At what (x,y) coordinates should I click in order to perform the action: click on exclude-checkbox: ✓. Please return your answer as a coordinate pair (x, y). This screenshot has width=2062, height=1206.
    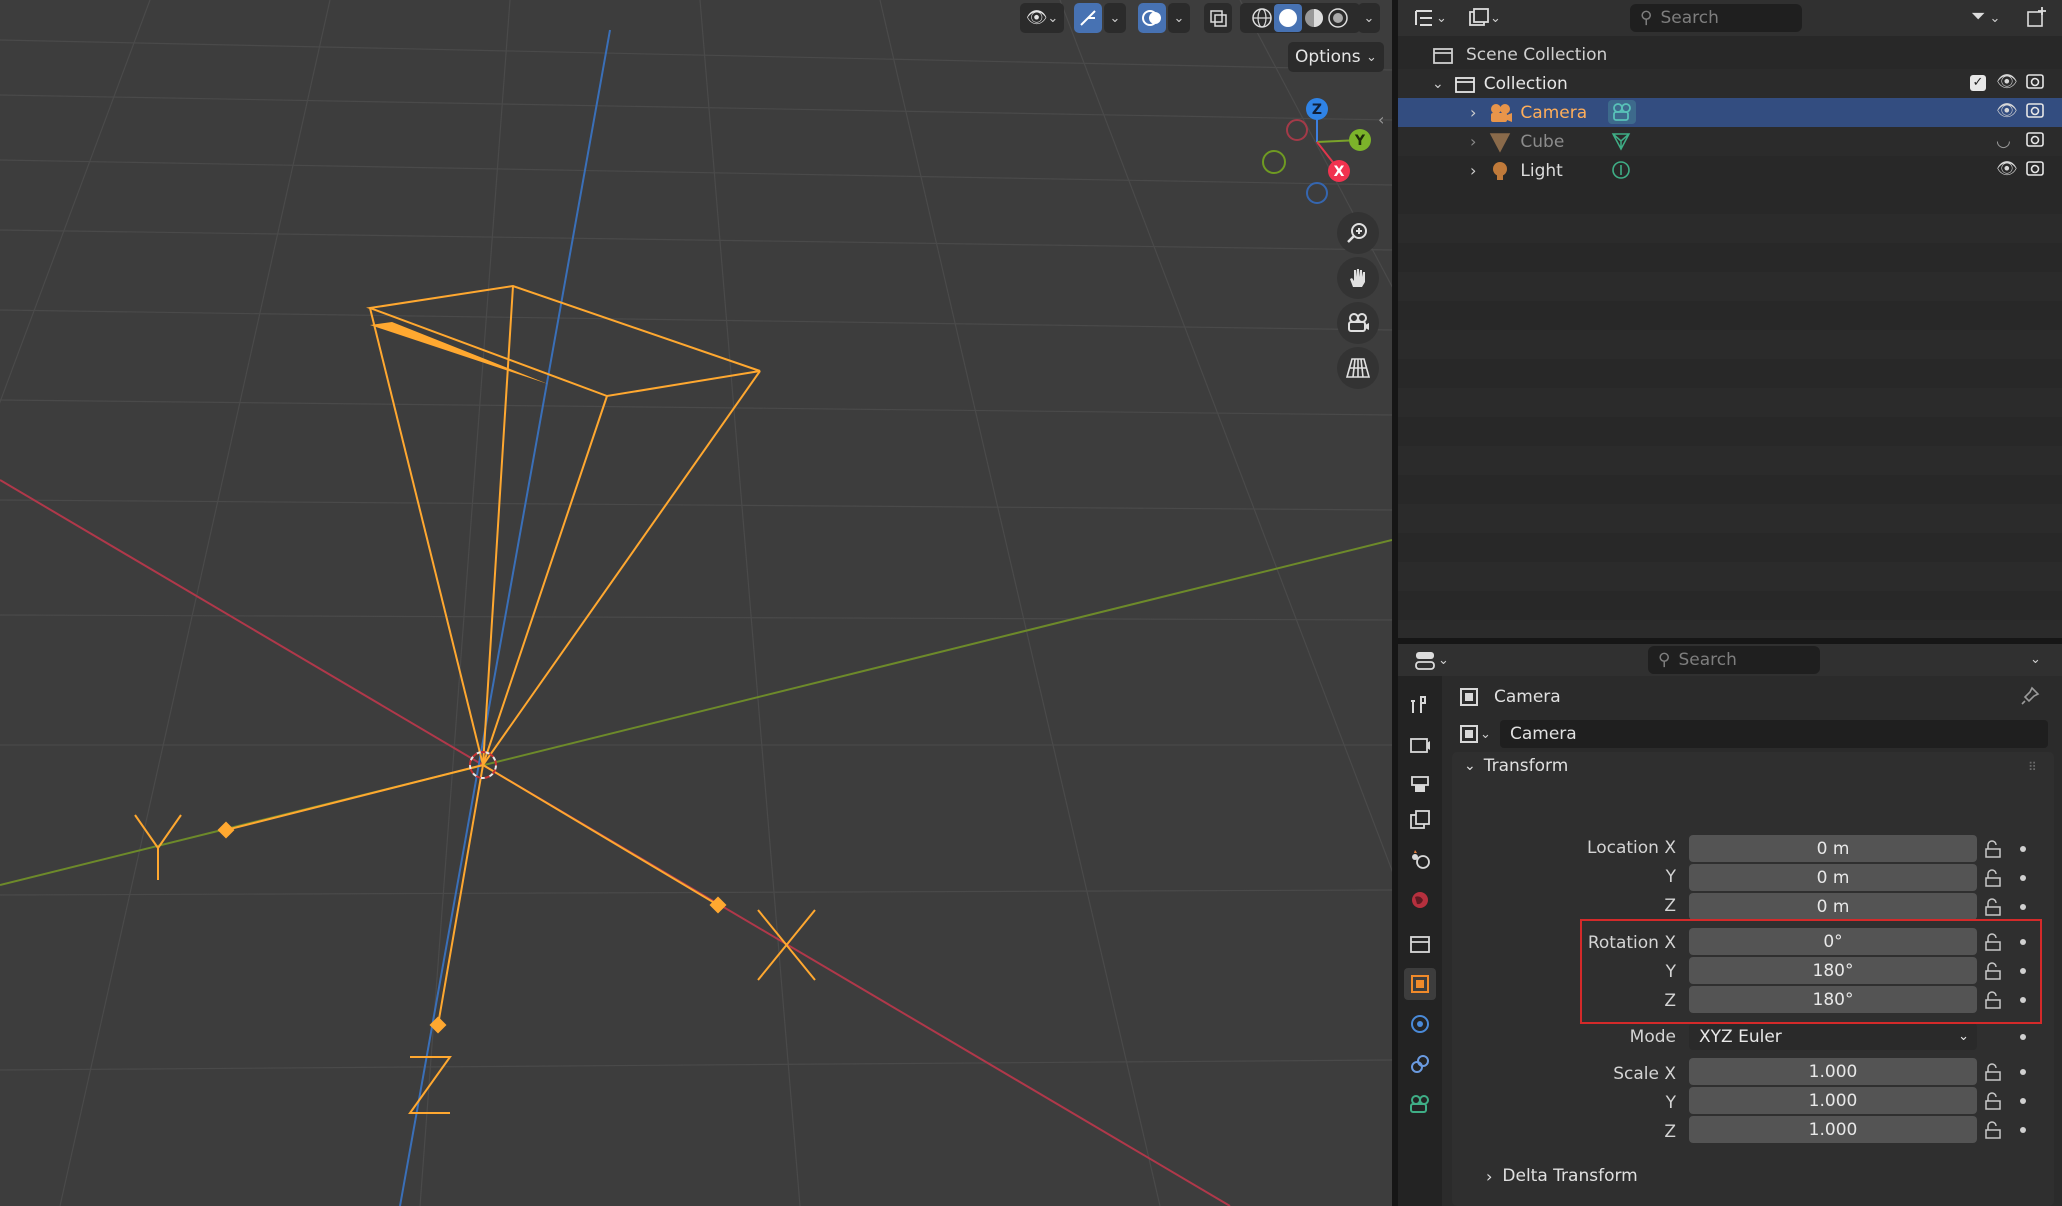
    Looking at the image, I should click on (1978, 83).